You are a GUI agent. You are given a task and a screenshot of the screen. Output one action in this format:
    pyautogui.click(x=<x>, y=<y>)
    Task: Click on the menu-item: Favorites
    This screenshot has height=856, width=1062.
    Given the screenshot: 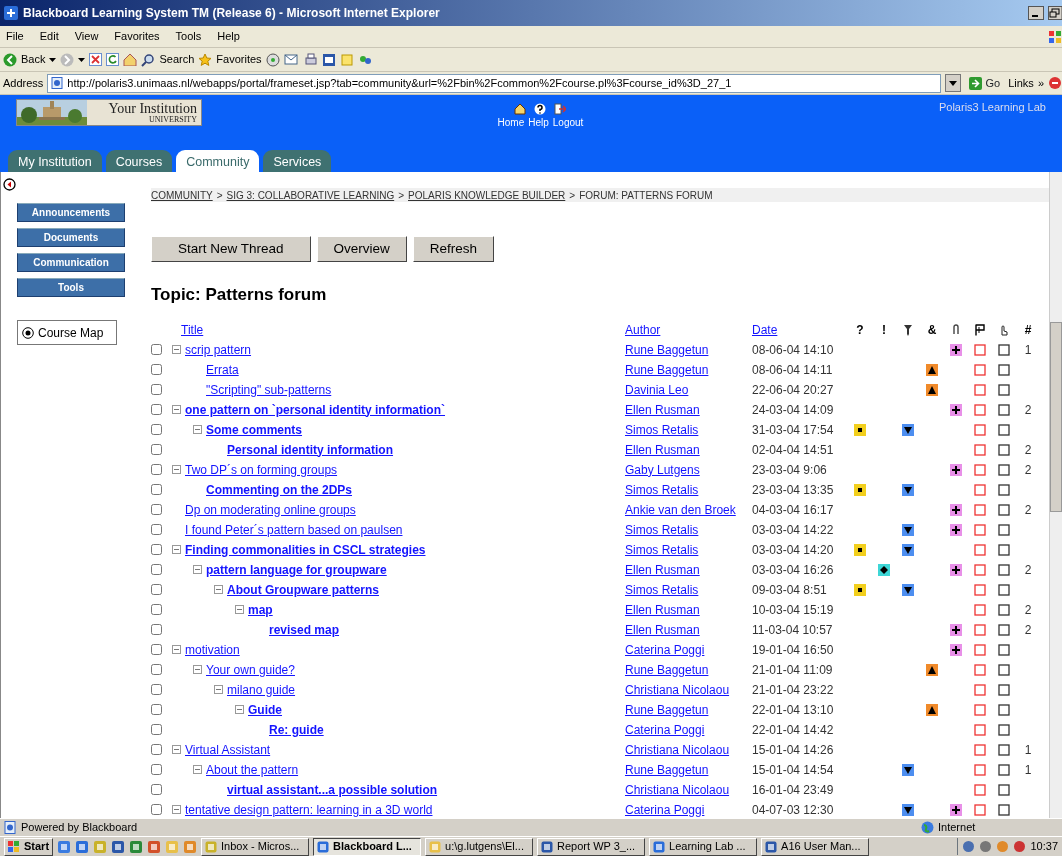 What is the action you would take?
    pyautogui.click(x=137, y=36)
    